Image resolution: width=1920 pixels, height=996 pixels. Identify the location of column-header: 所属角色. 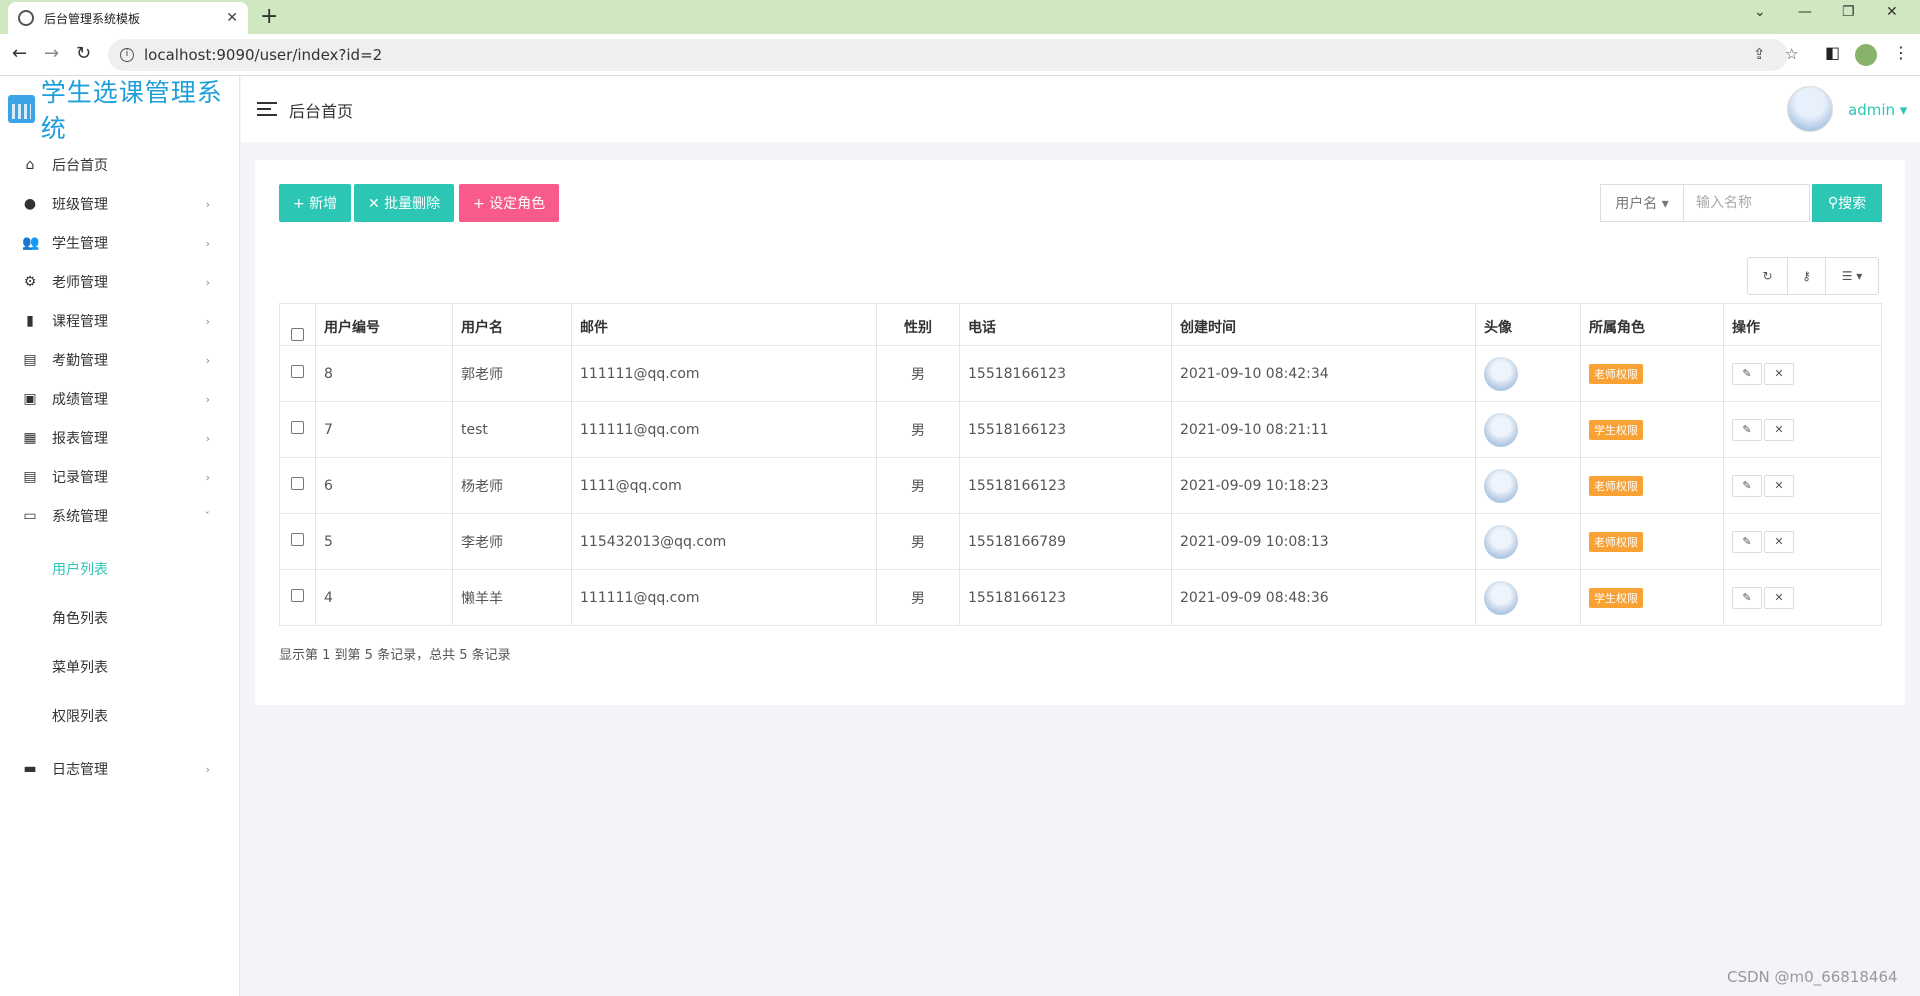
(1652, 324).